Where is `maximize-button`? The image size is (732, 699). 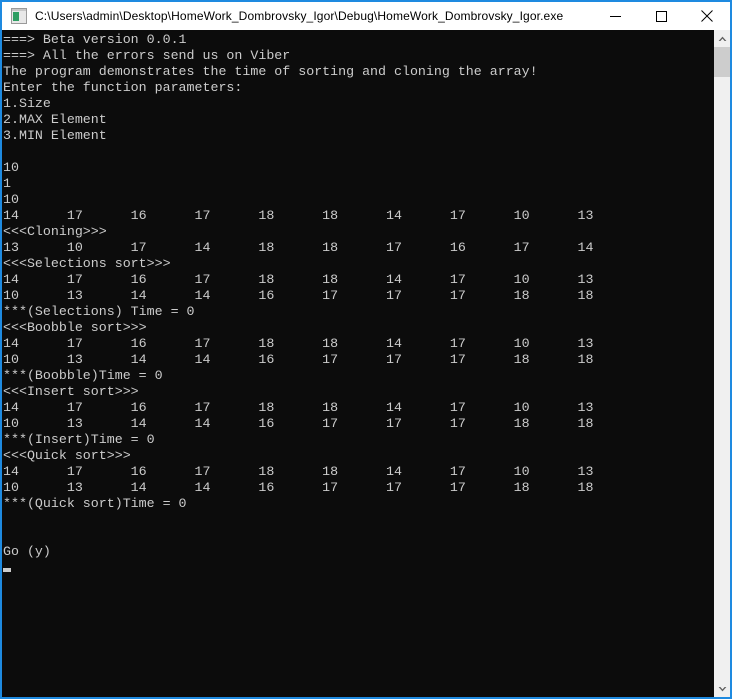 maximize-button is located at coordinates (661, 16).